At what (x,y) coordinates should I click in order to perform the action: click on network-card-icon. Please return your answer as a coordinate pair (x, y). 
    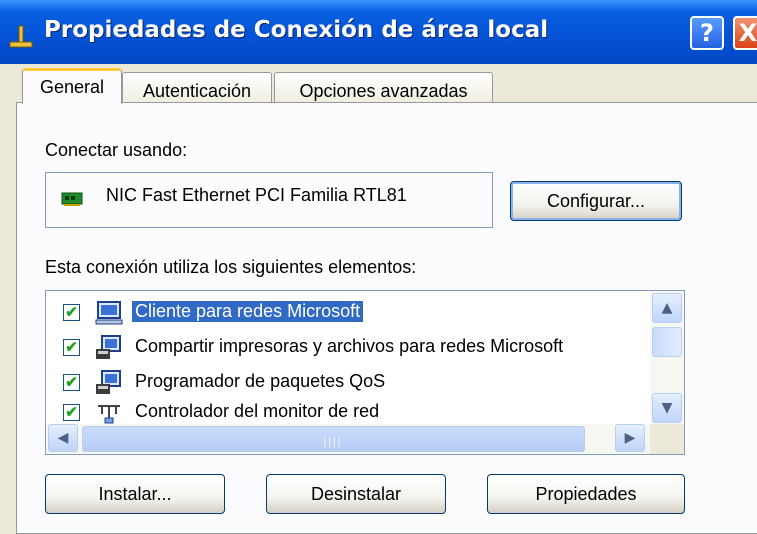
    Looking at the image, I should click on (72, 199).